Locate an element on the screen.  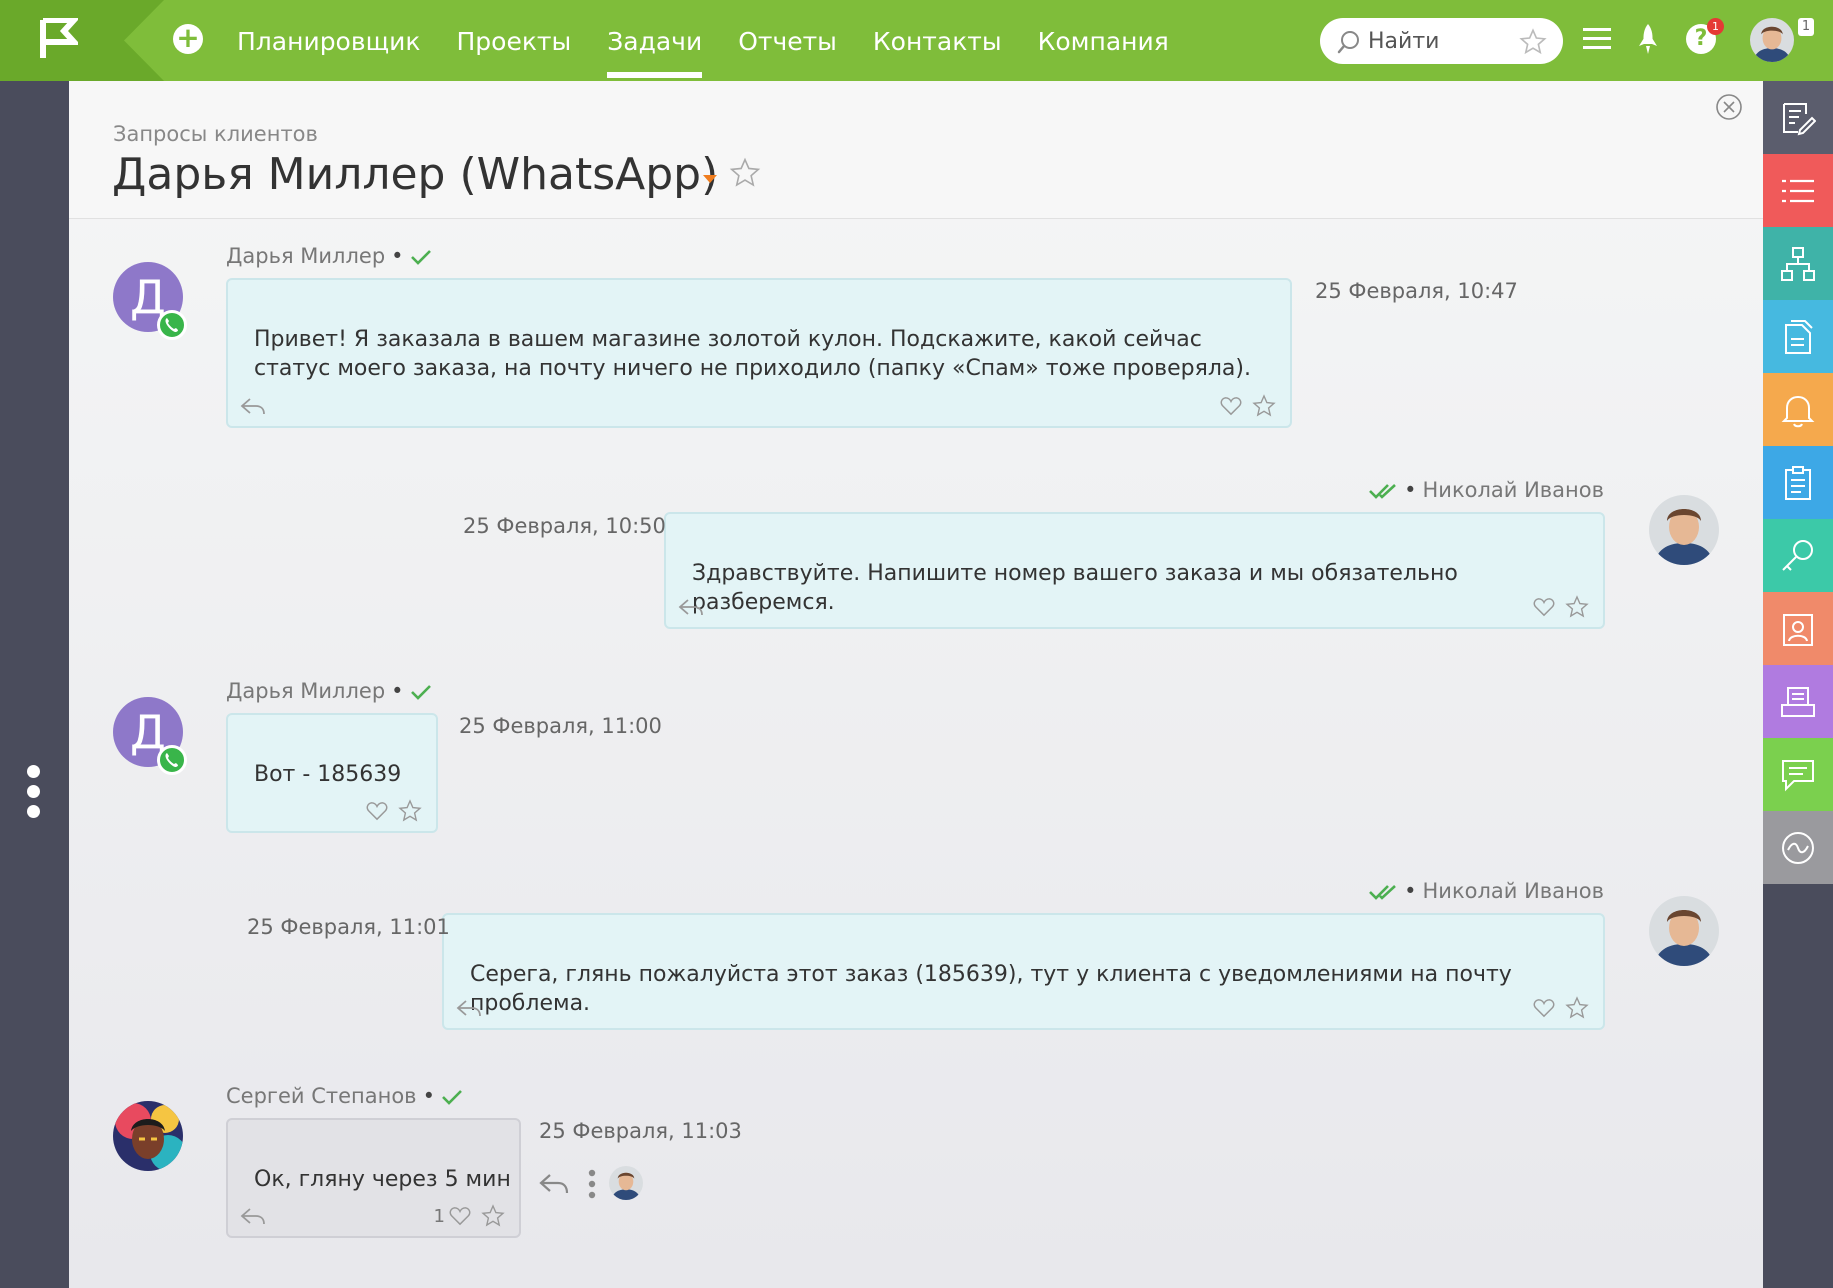
side-button-hierarchy is located at coordinates (1798, 263).